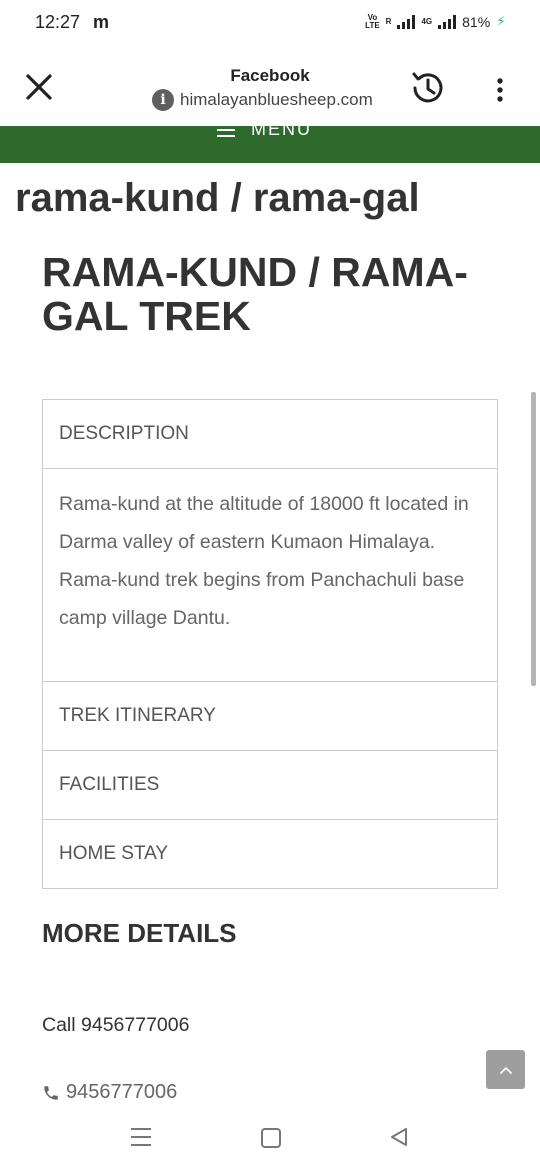  I want to click on back-icon, so click(399, 1137).